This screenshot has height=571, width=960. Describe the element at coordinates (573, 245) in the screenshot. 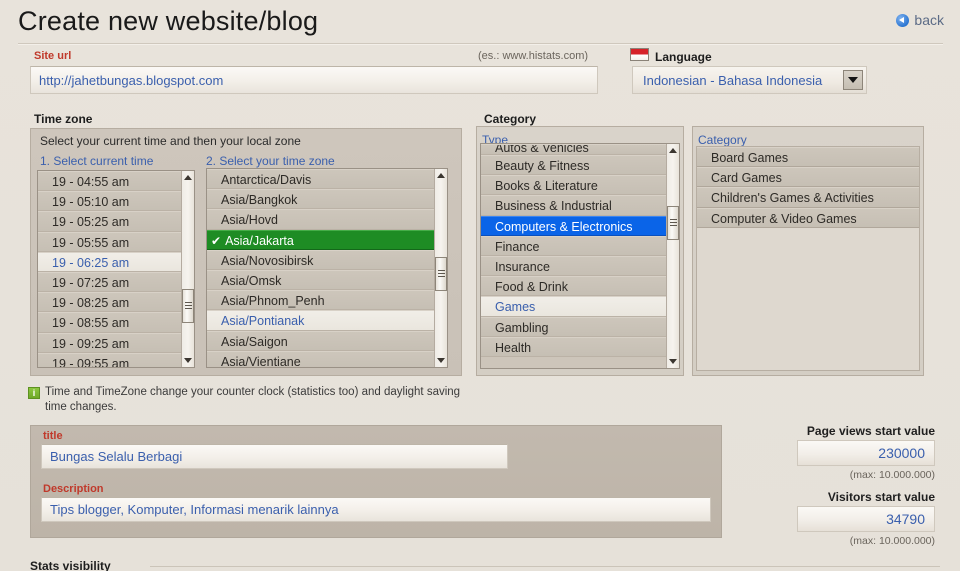

I see `list-item: Finance` at that location.